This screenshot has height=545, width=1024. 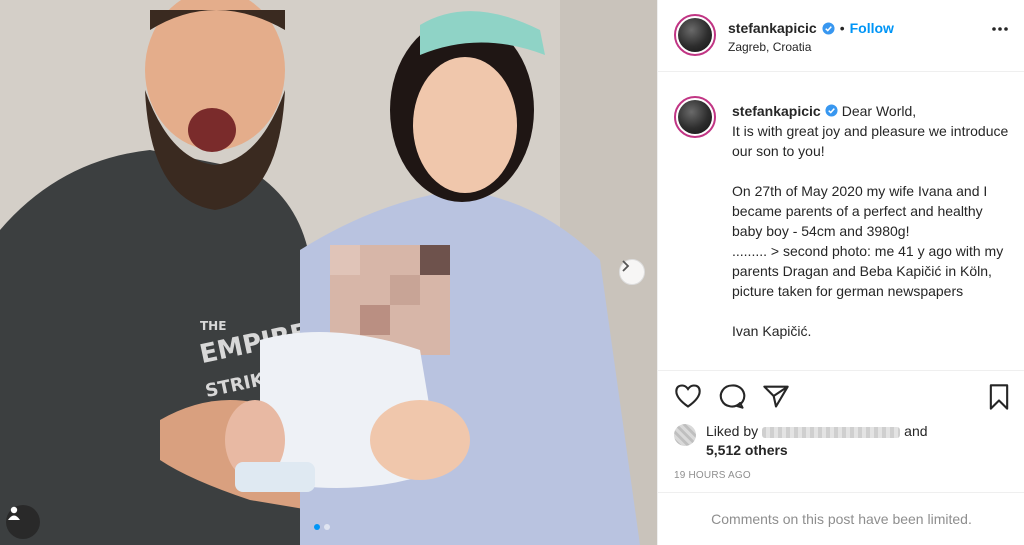 What do you see at coordinates (688, 396) in the screenshot?
I see `heart-icon` at bounding box center [688, 396].